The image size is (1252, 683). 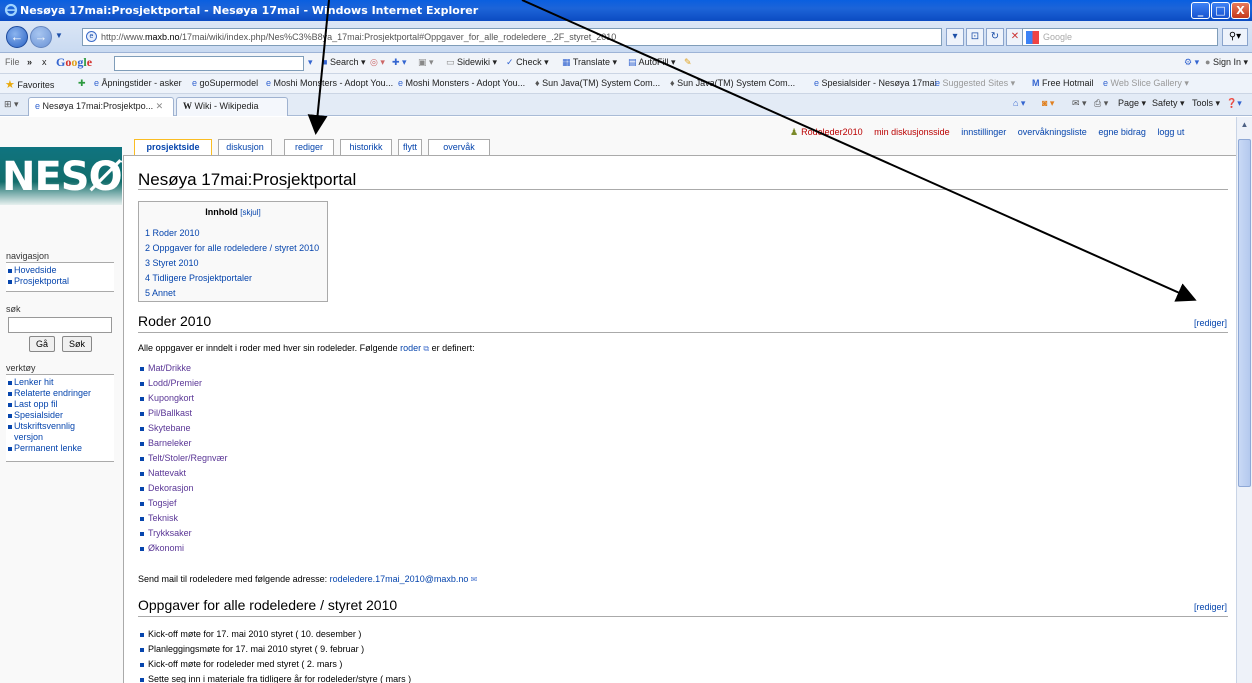 What do you see at coordinates (1206, 103) in the screenshot?
I see `tools-menu: Tools ▾` at bounding box center [1206, 103].